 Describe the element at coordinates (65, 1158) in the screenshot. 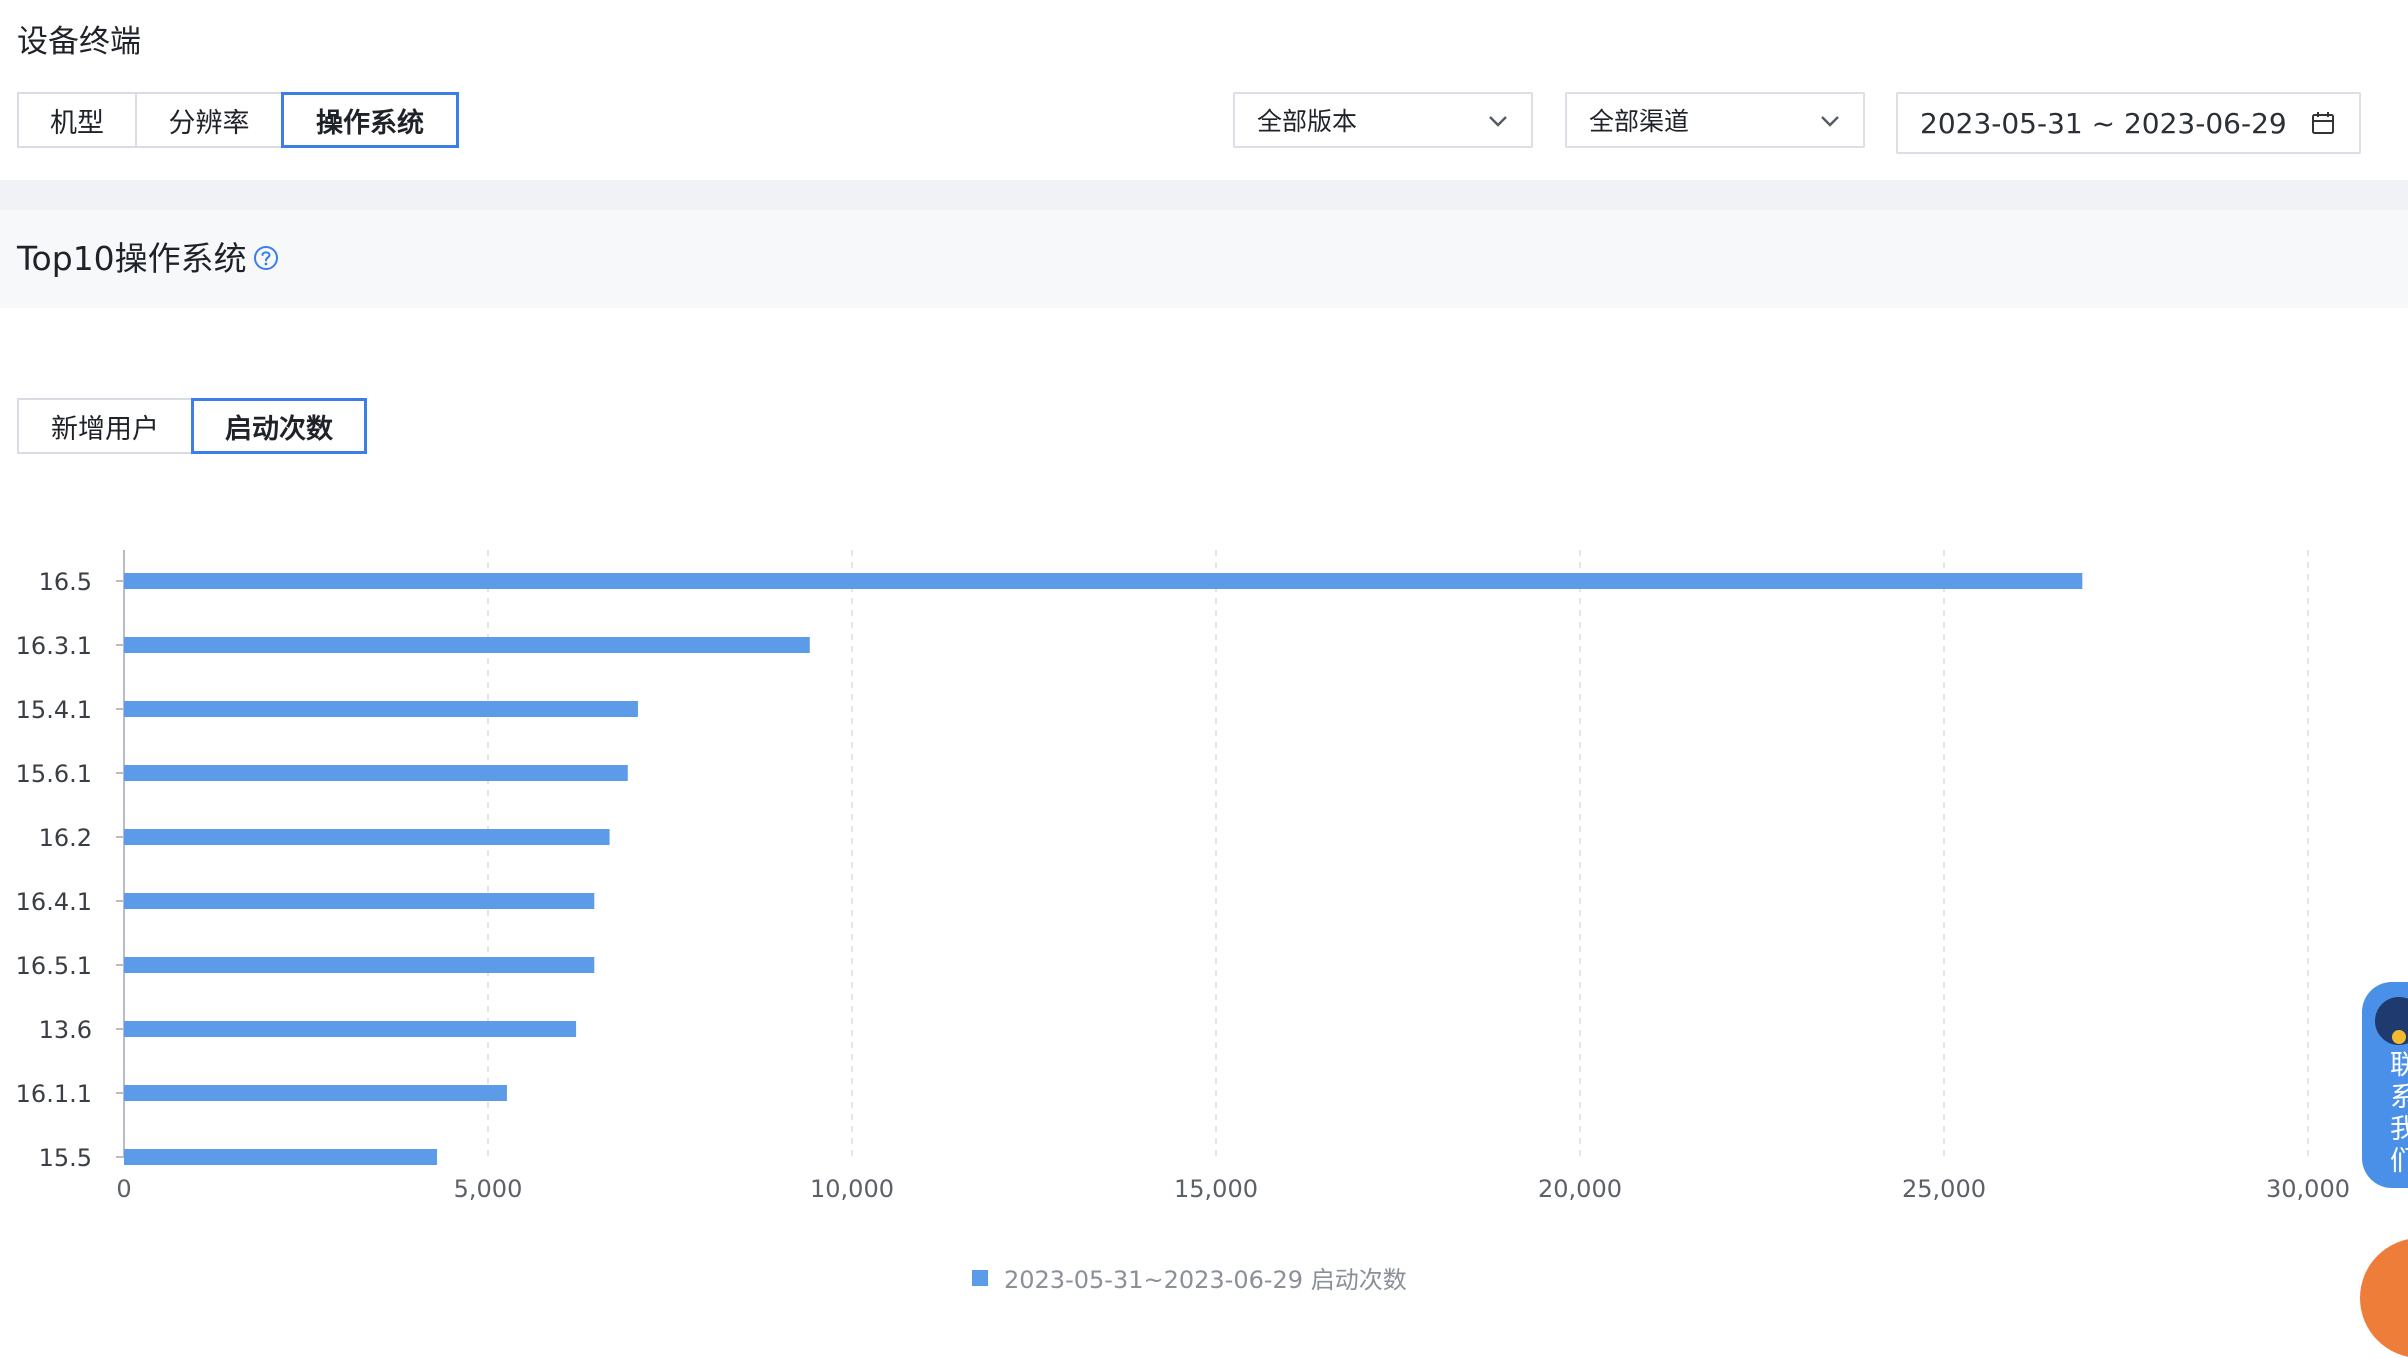

I see `y-tick-label: 15.5` at that location.